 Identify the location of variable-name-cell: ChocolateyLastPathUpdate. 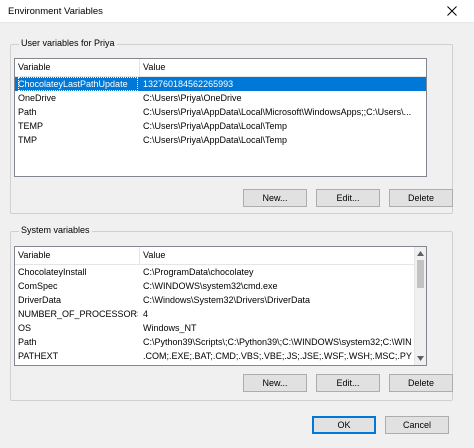
(78, 84).